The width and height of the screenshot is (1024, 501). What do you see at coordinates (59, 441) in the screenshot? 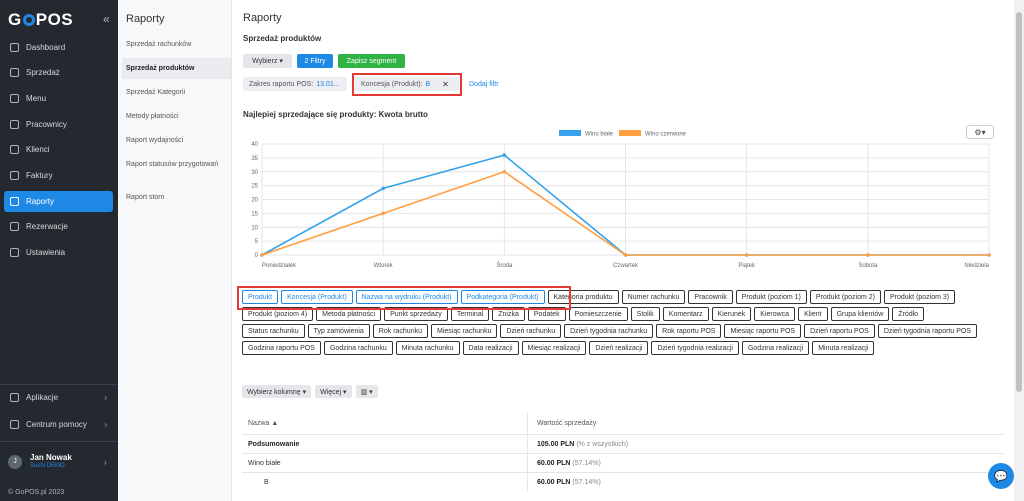
I see `nav-divider` at bounding box center [59, 441].